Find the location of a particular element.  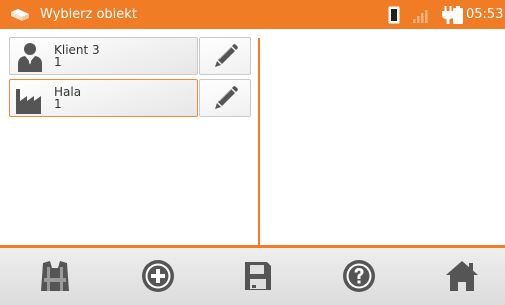

home-icon is located at coordinates (462, 276).